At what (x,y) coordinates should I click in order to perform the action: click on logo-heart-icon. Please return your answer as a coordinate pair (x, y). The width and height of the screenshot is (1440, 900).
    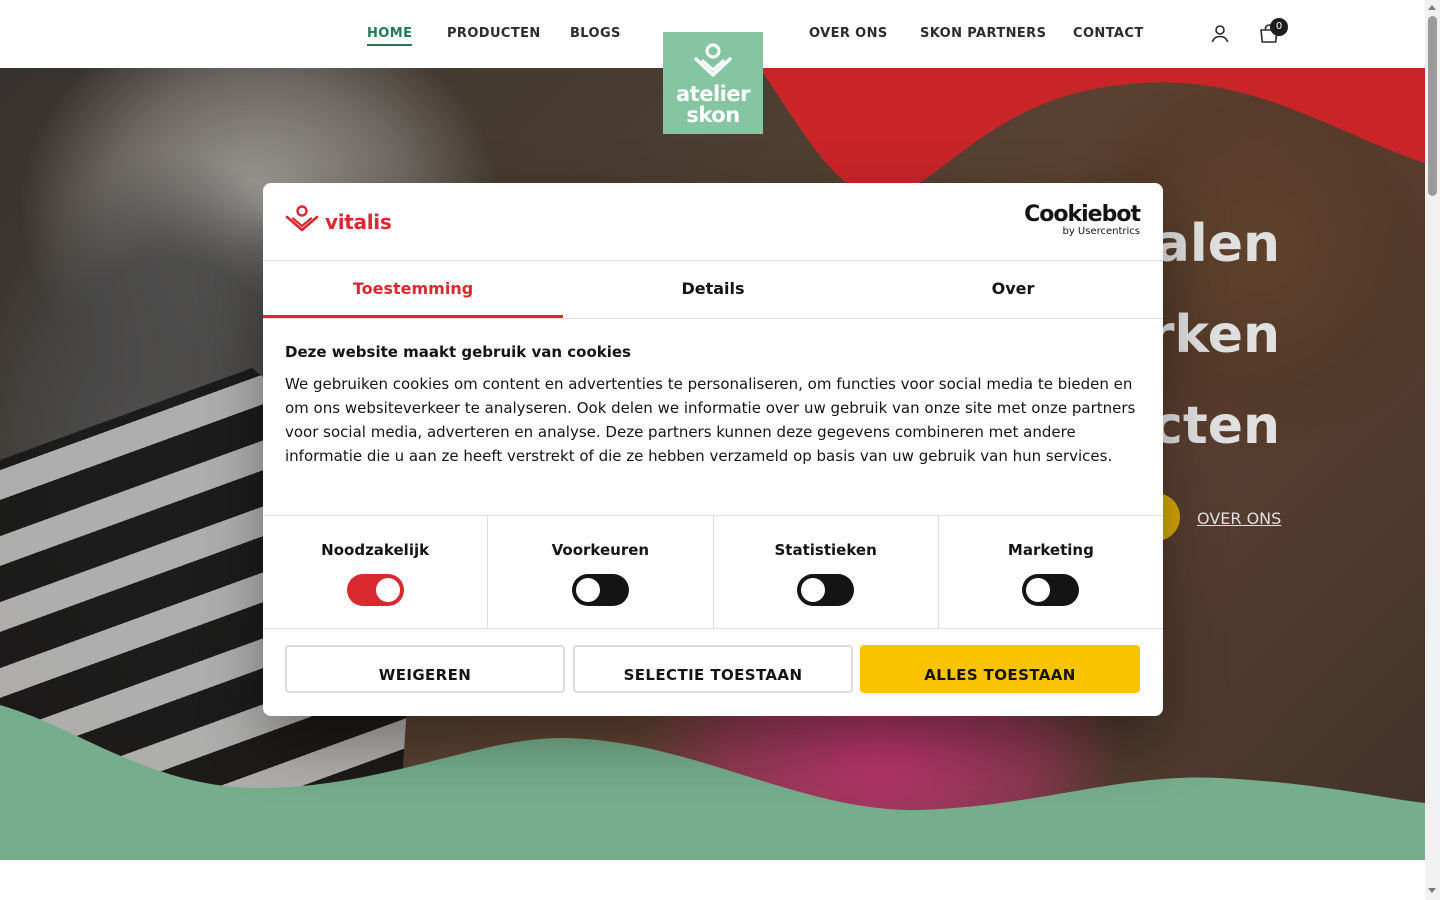
    Looking at the image, I should click on (713, 60).